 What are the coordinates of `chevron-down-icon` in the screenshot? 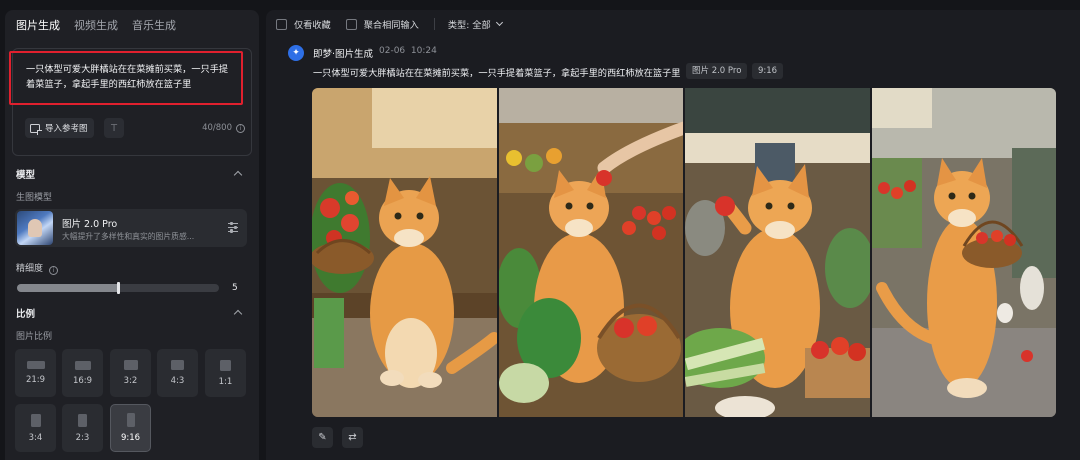 It's located at (499, 22).